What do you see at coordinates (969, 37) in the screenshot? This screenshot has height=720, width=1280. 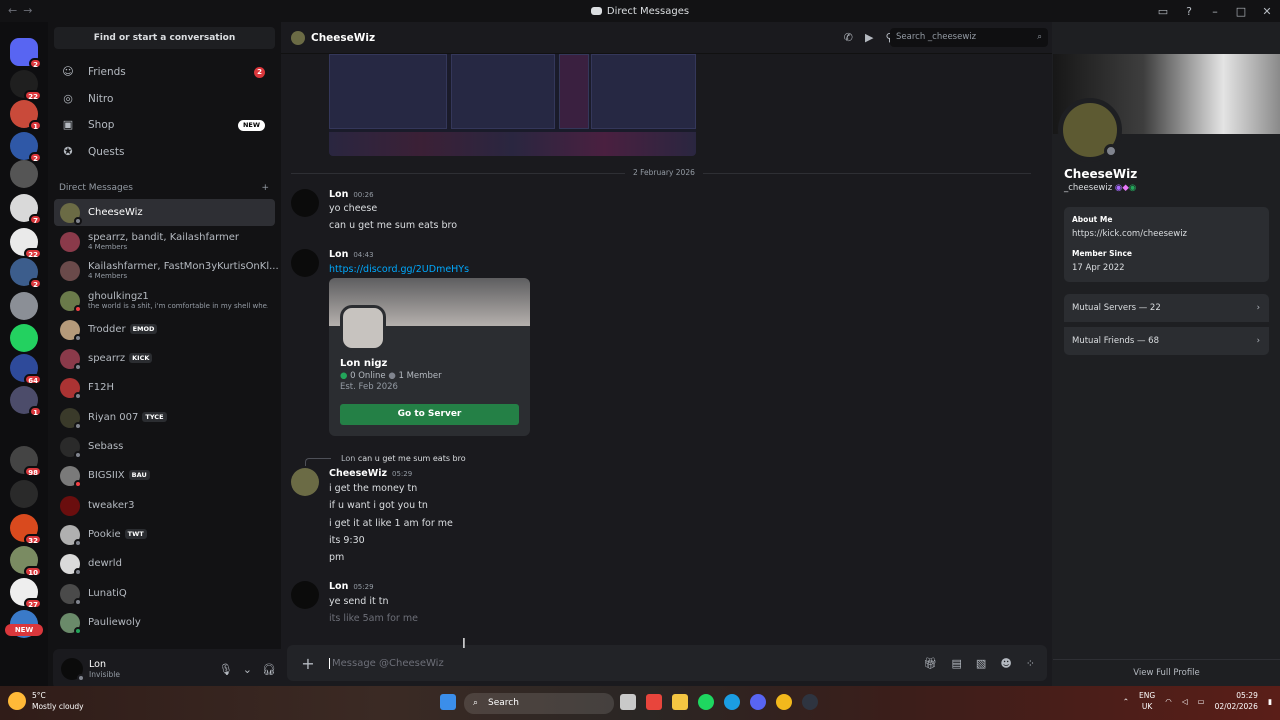 I see `search-input: Search _cheesewiz ⌕` at bounding box center [969, 37].